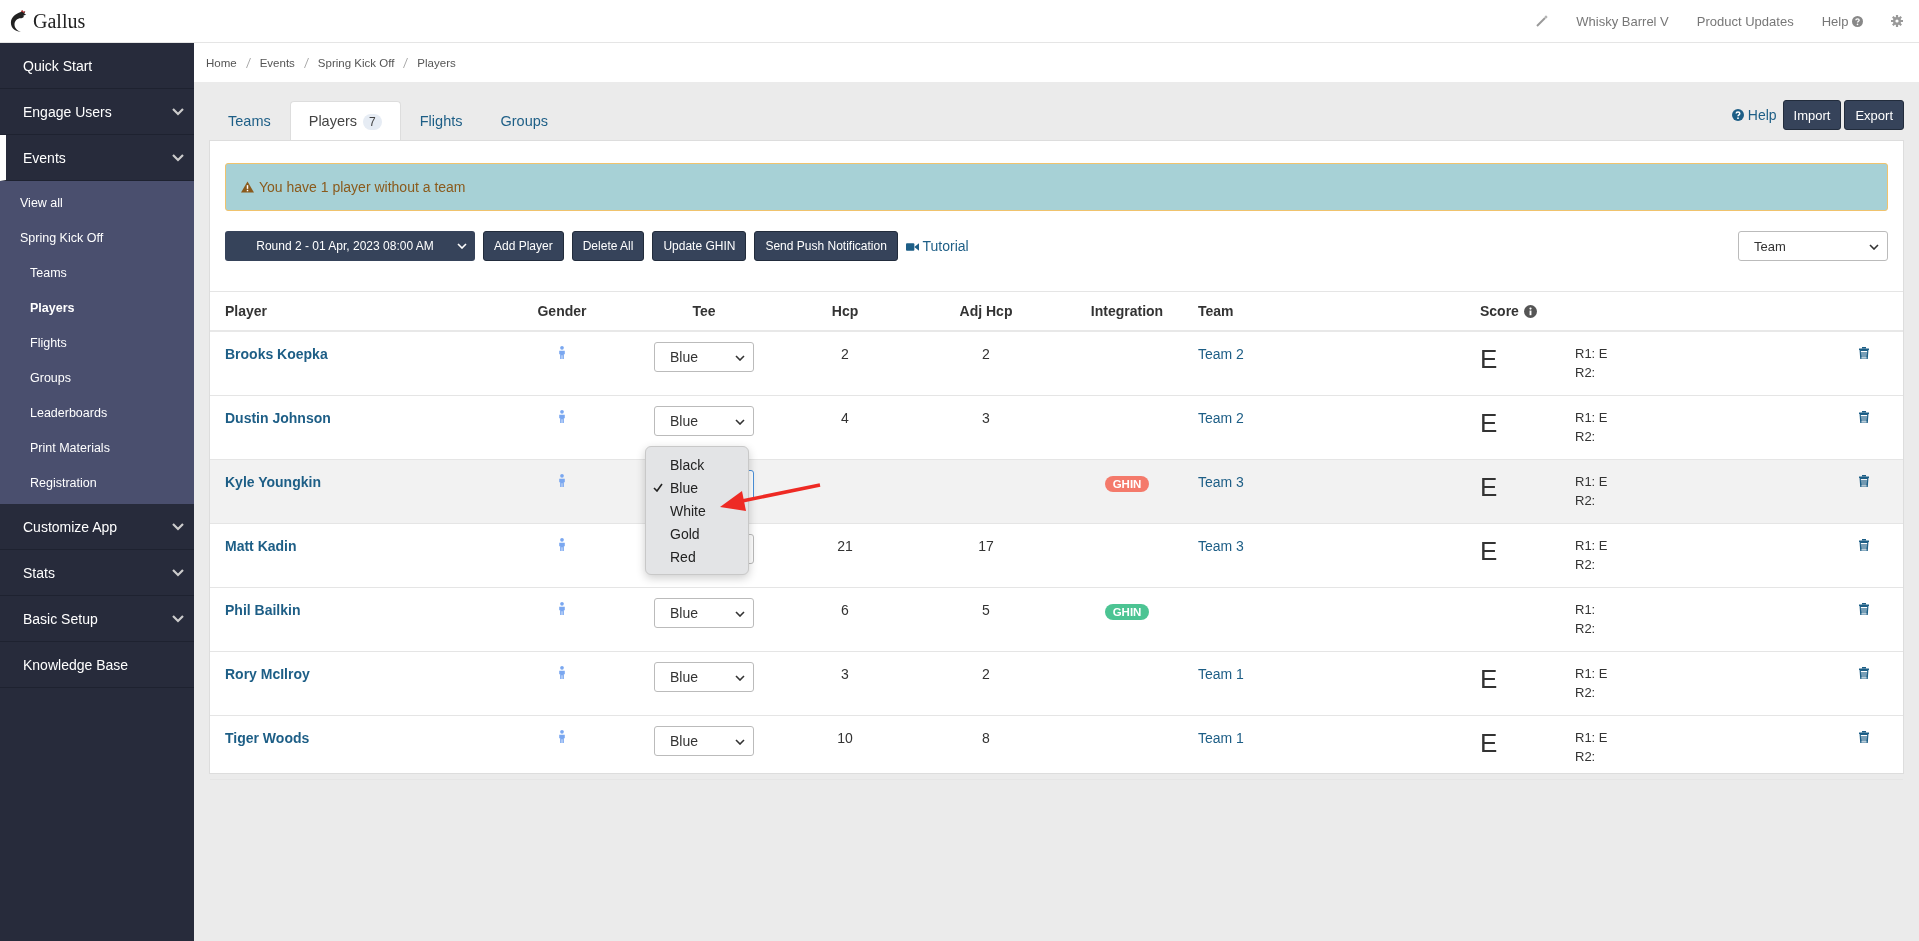 The width and height of the screenshot is (1919, 941). I want to click on adjusted-handicap-value: 3, so click(986, 418).